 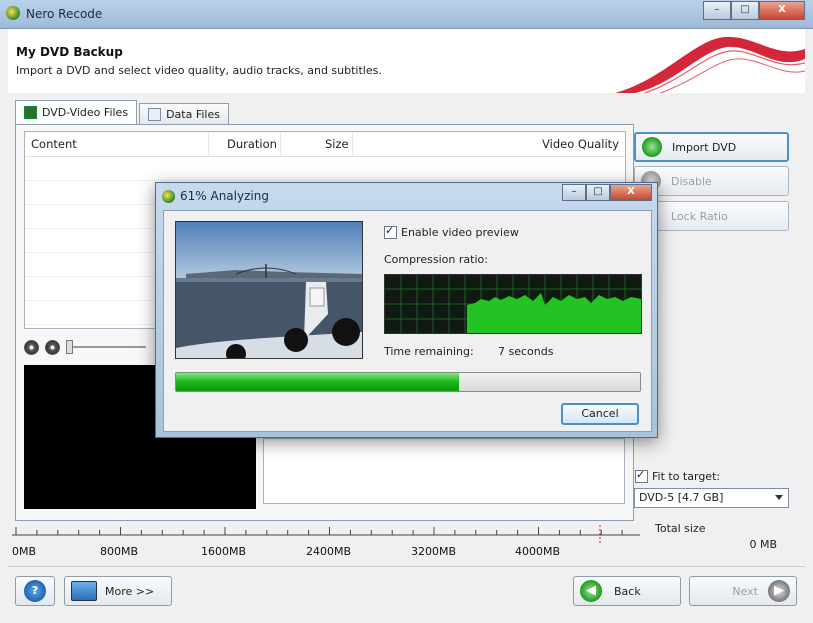 What do you see at coordinates (224, 551) in the screenshot?
I see `ruler-label: 1600MB` at bounding box center [224, 551].